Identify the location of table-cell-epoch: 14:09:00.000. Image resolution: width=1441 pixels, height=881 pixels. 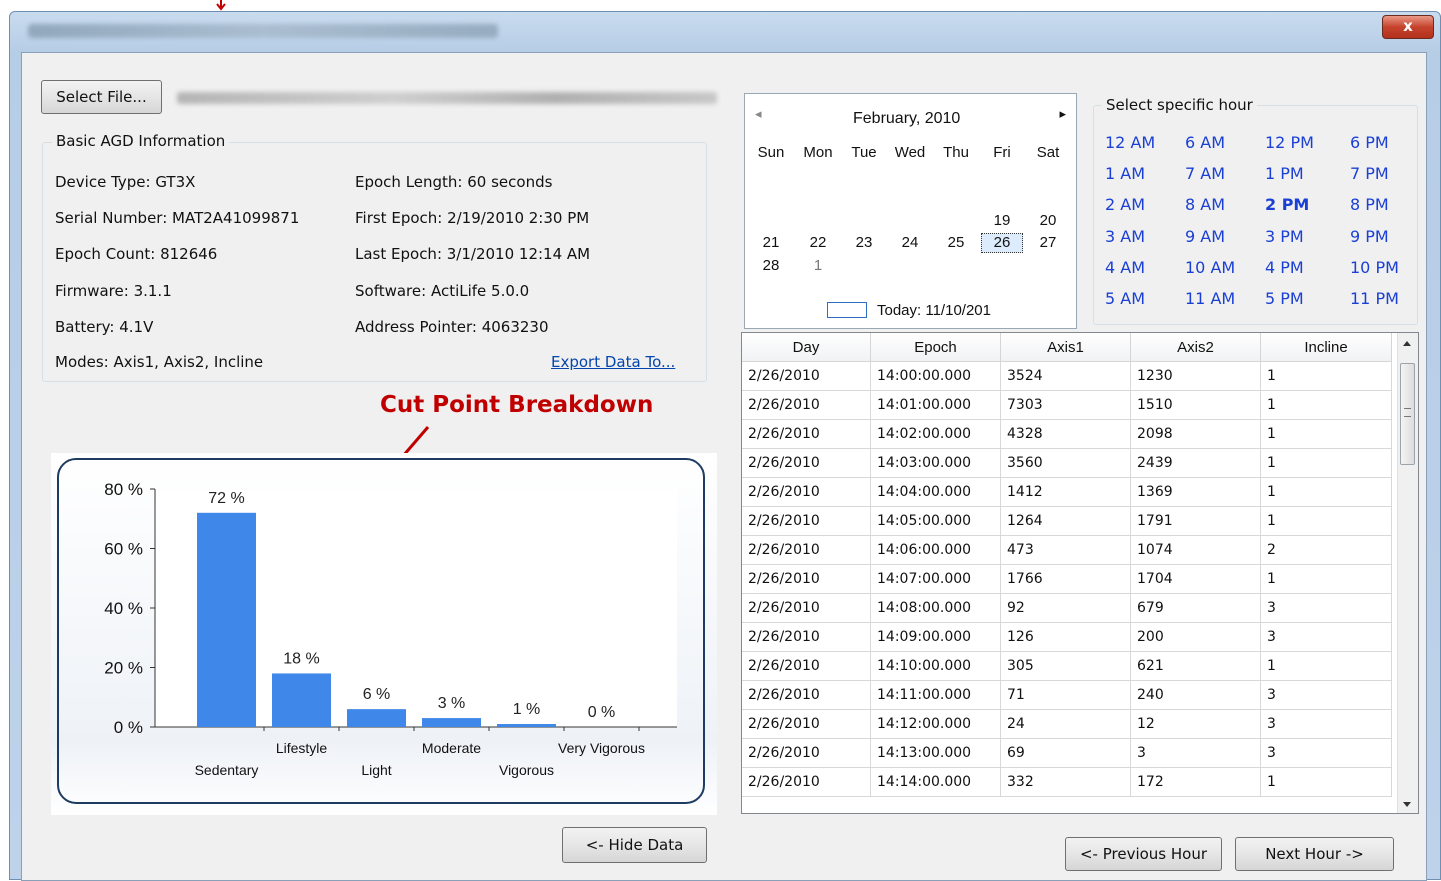
(935, 637).